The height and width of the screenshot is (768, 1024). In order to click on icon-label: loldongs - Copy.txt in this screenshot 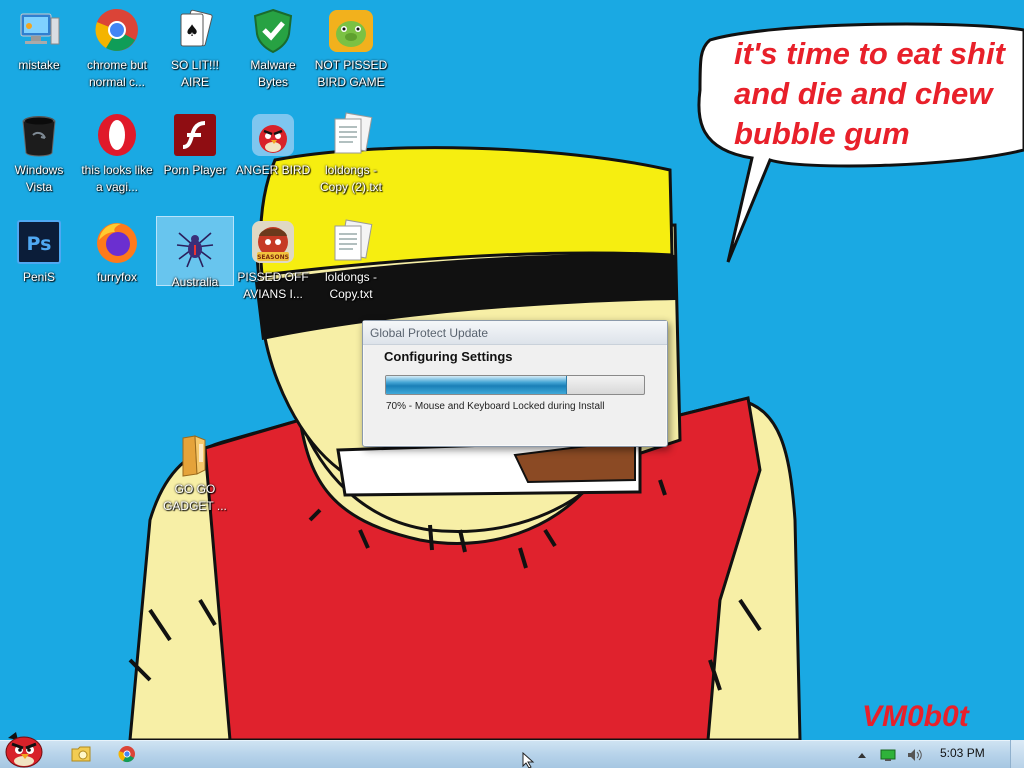, I will do `click(351, 285)`.